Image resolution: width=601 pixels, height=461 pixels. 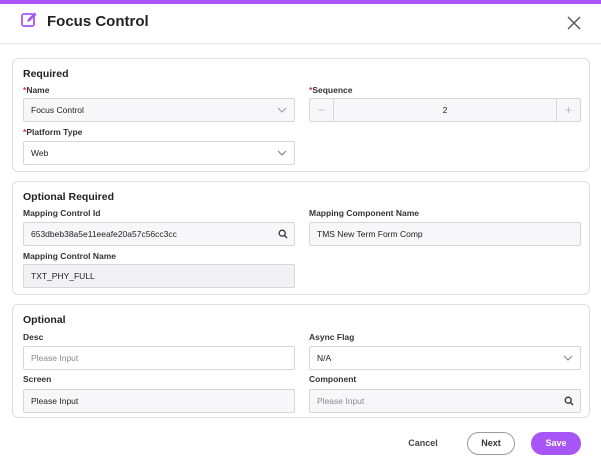 What do you see at coordinates (333, 379) in the screenshot?
I see `component-label: Component` at bounding box center [333, 379].